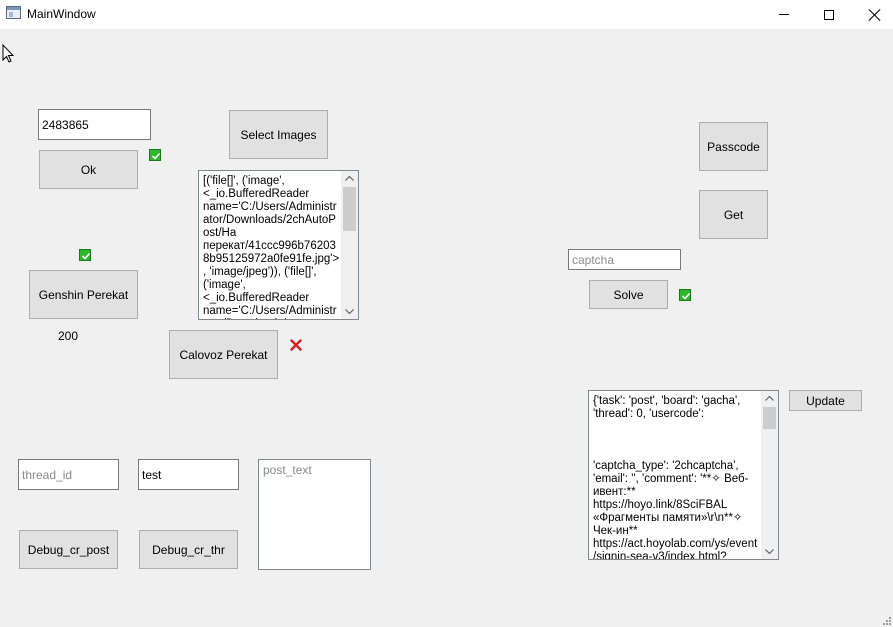  Describe the element at coordinates (13, 12) in the screenshot. I see `app-icon` at that location.